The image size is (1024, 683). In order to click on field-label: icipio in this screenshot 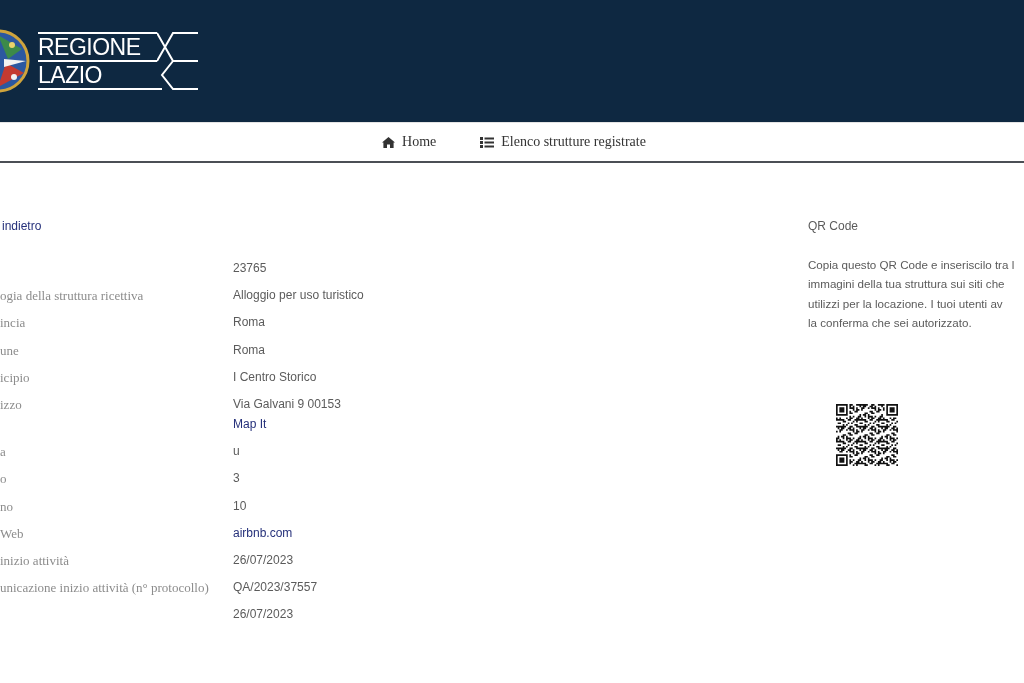, I will do `click(15, 377)`.